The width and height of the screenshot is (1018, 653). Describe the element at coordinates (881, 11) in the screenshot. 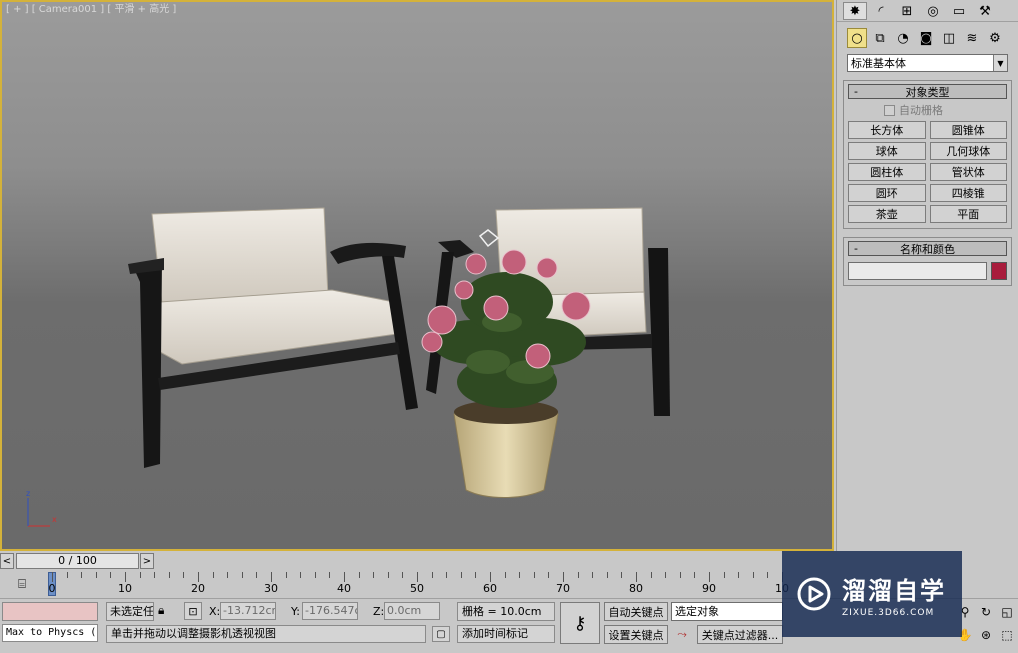

I see `modify-tab-icon: ◜` at that location.